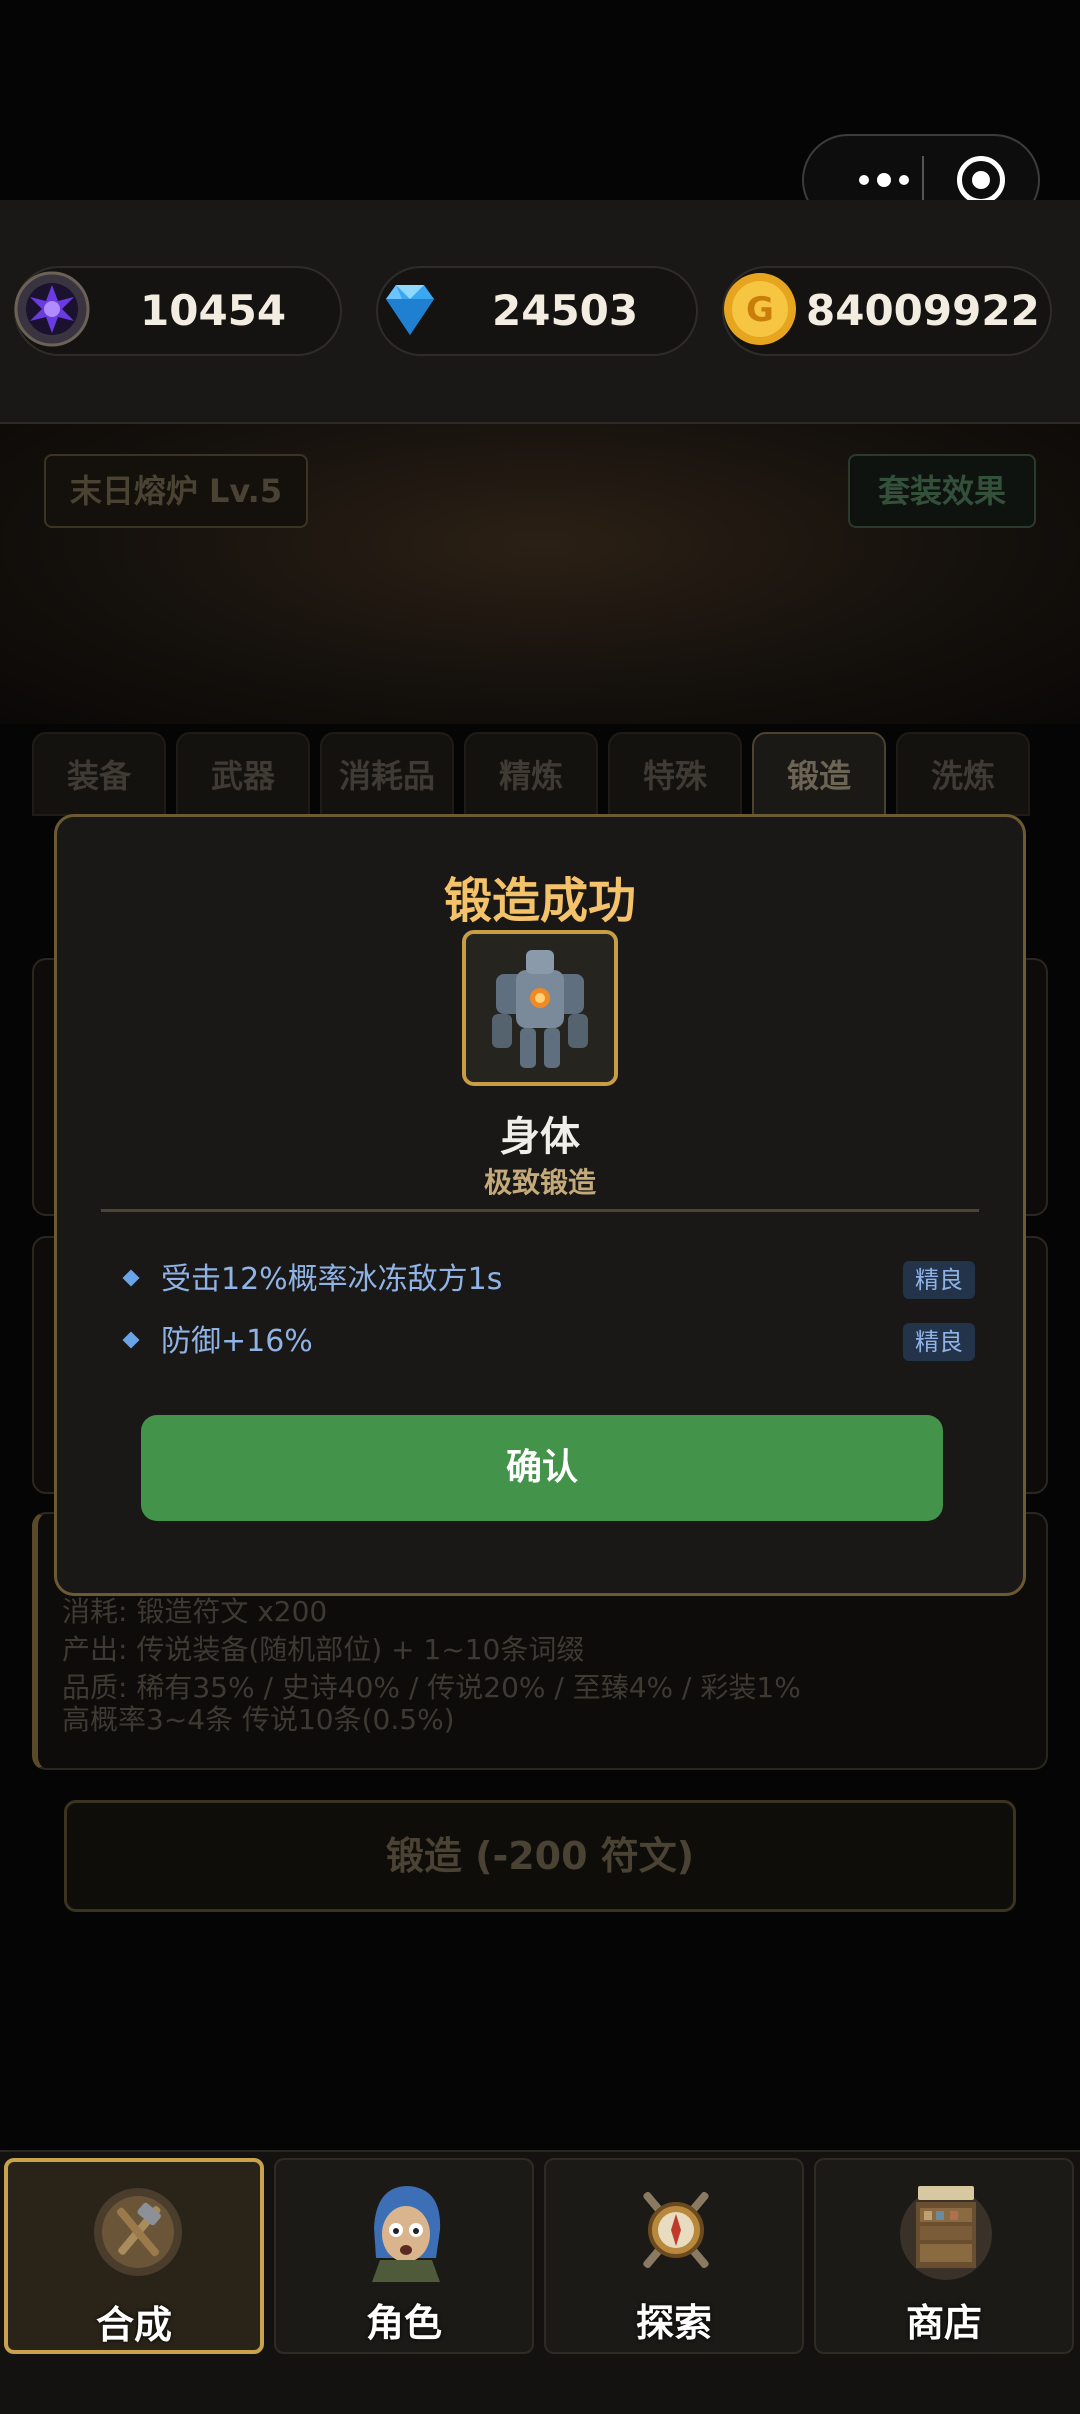 Image resolution: width=1080 pixels, height=2414 pixels. What do you see at coordinates (387, 774) in the screenshot?
I see `tab-consumables: 消耗品` at bounding box center [387, 774].